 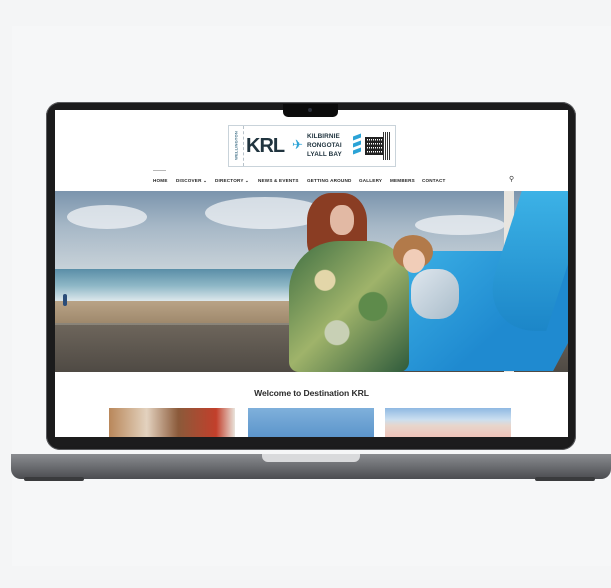 I want to click on logo-ticket-stub: WELLINGTON, so click(x=236, y=146).